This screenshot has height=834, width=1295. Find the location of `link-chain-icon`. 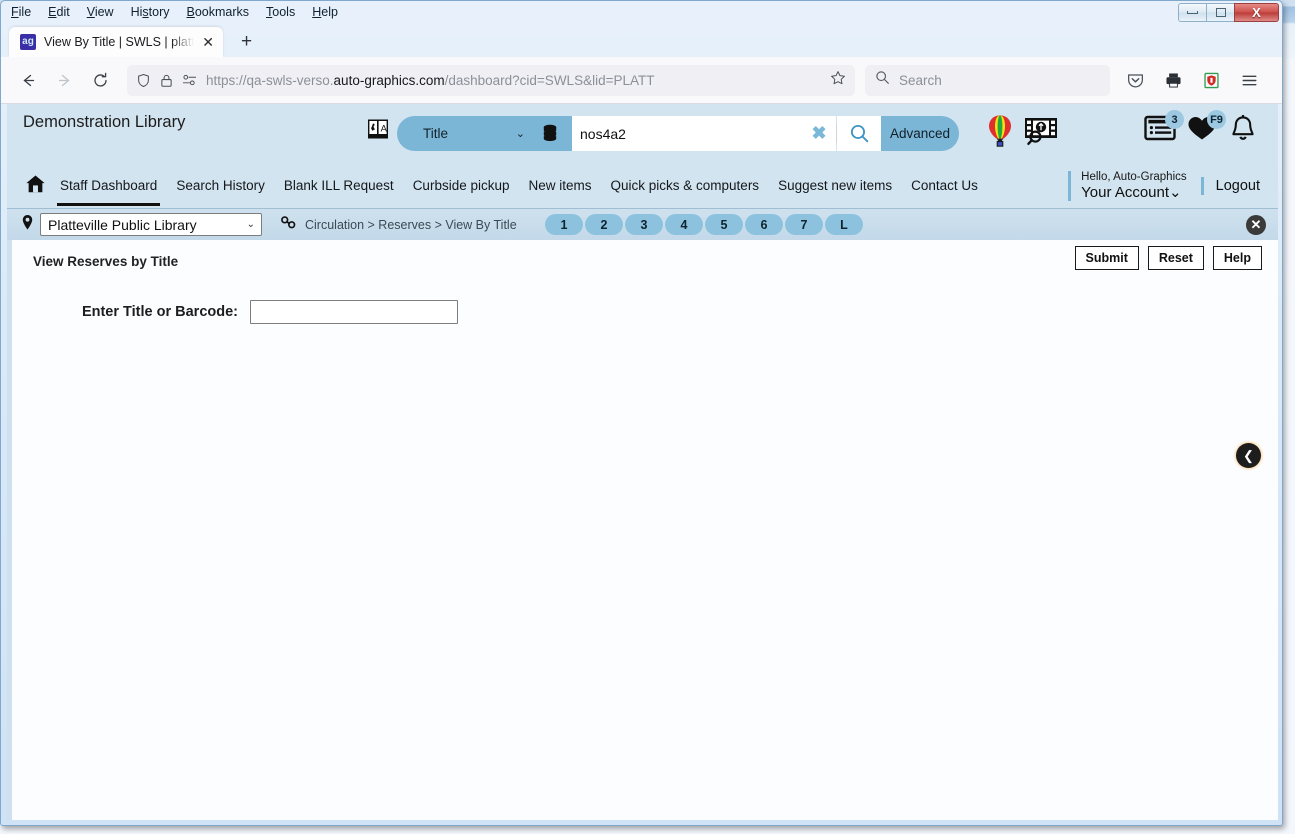

link-chain-icon is located at coordinates (288, 225).